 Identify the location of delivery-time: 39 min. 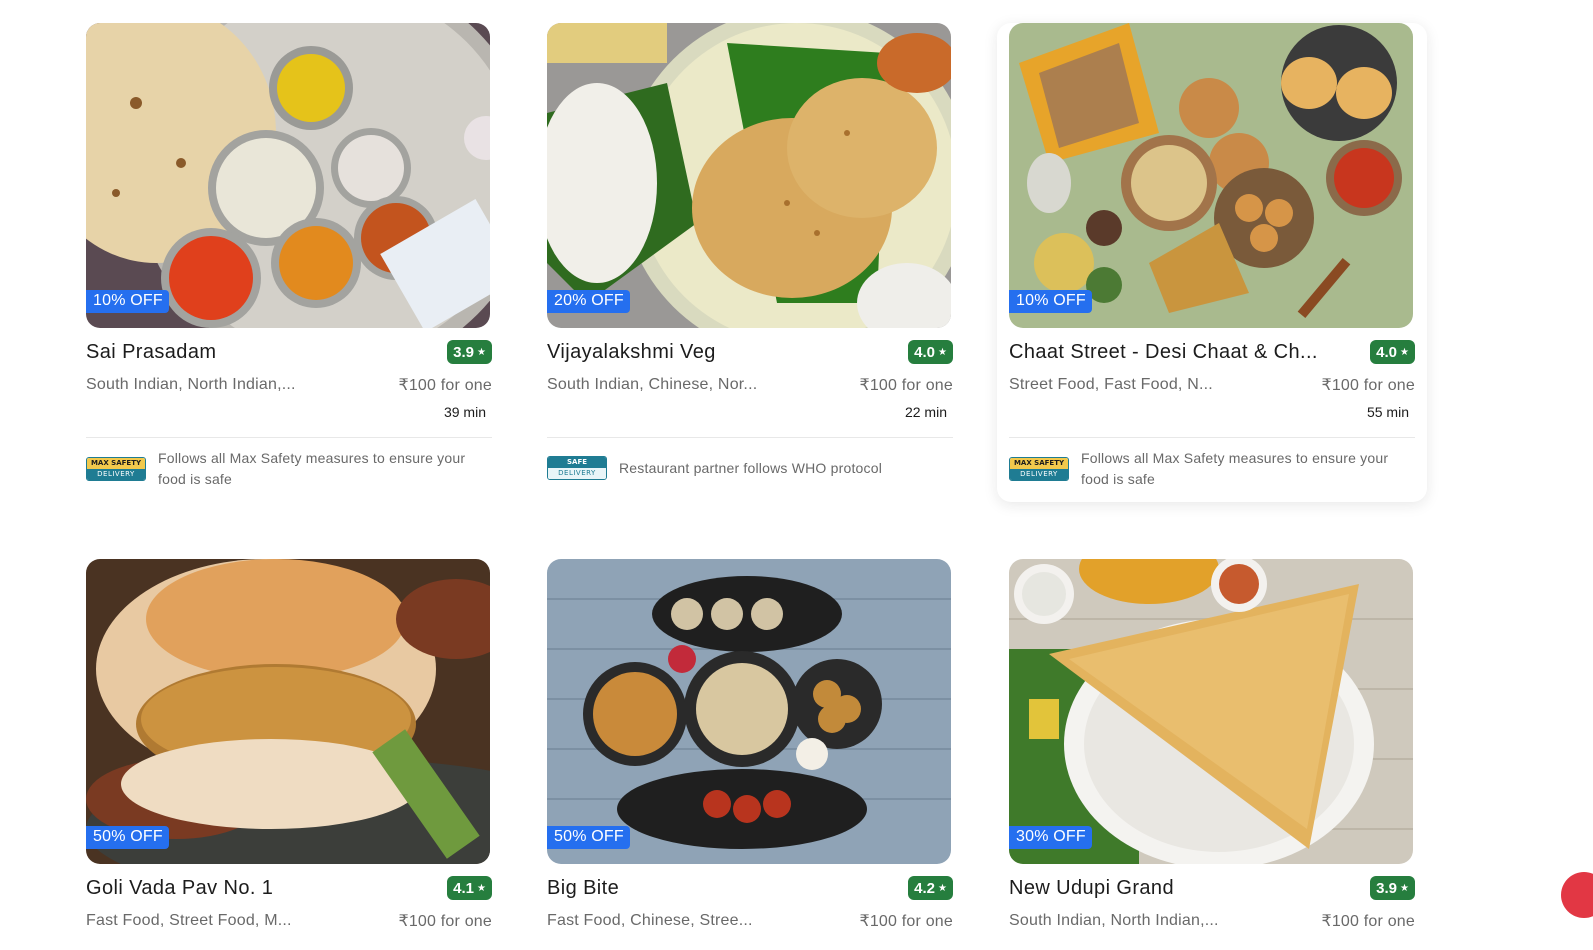
(464, 412).